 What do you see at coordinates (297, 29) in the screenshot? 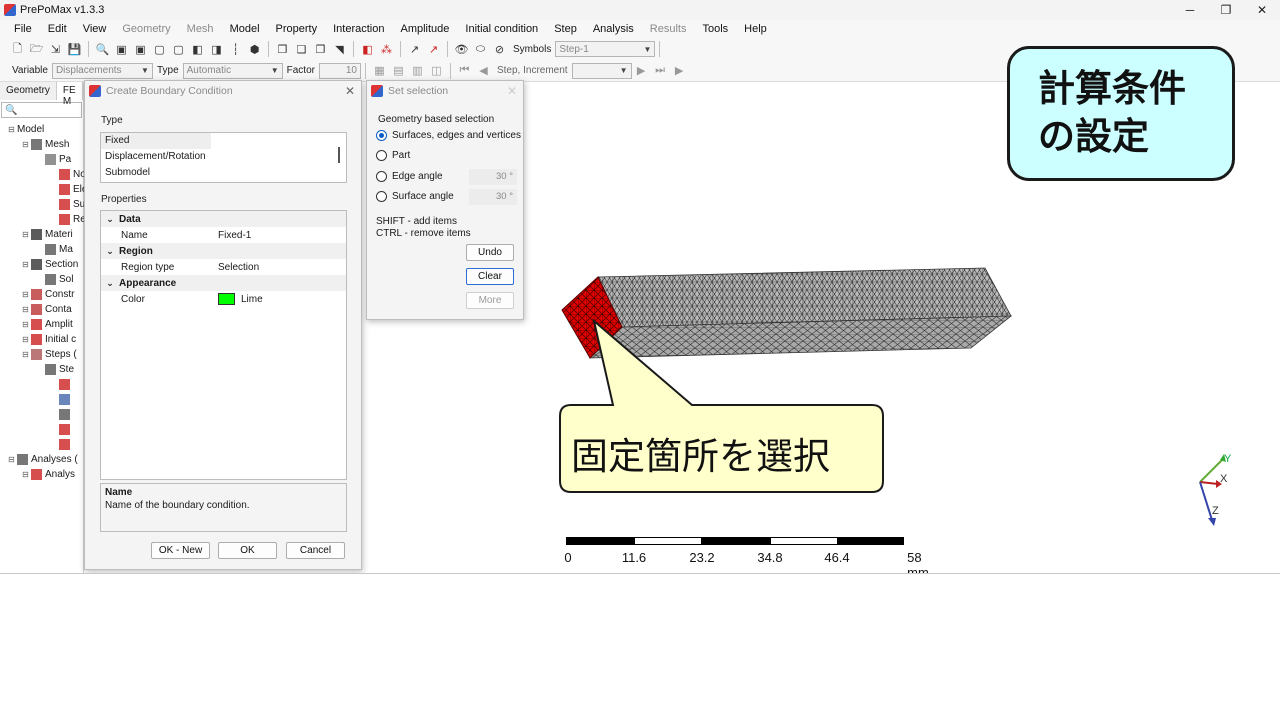
I see `menu-property: Property` at bounding box center [297, 29].